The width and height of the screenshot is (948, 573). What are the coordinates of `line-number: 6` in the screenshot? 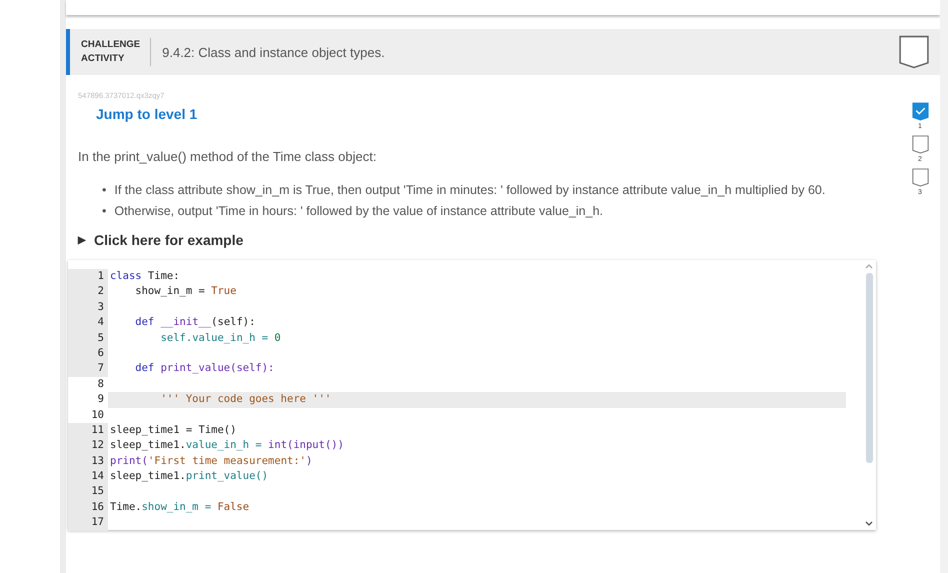 It's located at (88, 354).